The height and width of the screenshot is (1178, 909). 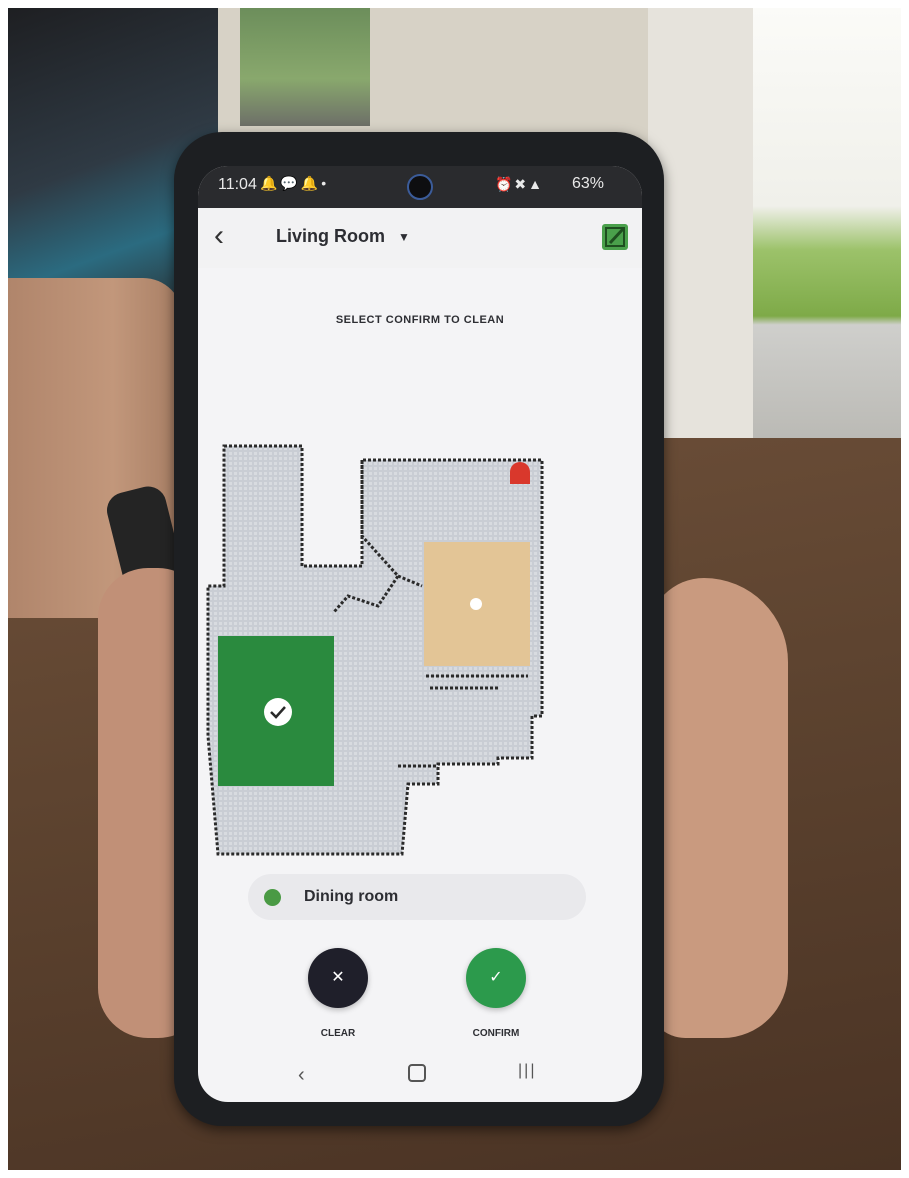 I want to click on nav-home-icon, so click(x=417, y=1073).